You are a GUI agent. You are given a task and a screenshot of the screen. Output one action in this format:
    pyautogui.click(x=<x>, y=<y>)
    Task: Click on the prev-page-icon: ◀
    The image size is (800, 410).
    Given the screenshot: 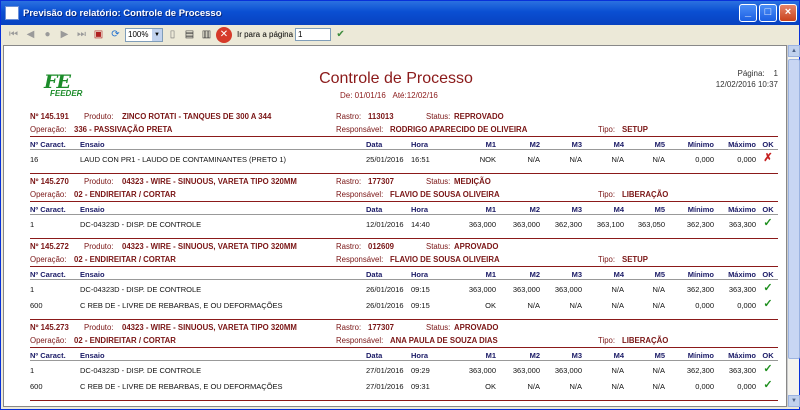 What is the action you would take?
    pyautogui.click(x=30, y=34)
    